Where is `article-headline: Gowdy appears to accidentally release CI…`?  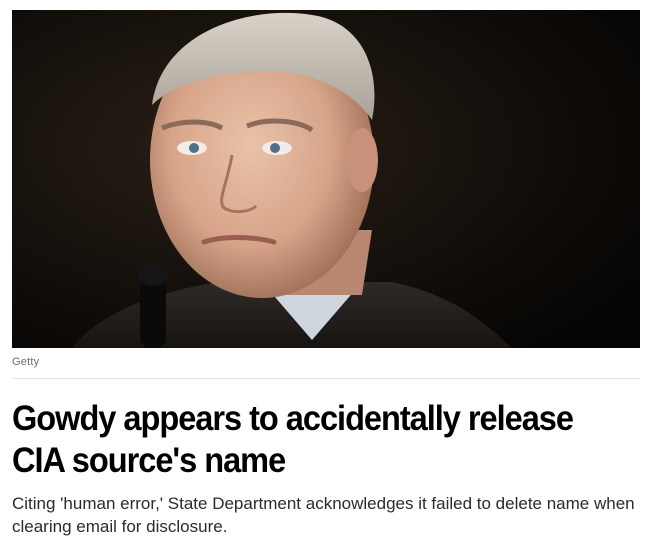 article-headline: Gowdy appears to accidentally release CI… is located at coordinates (304, 440).